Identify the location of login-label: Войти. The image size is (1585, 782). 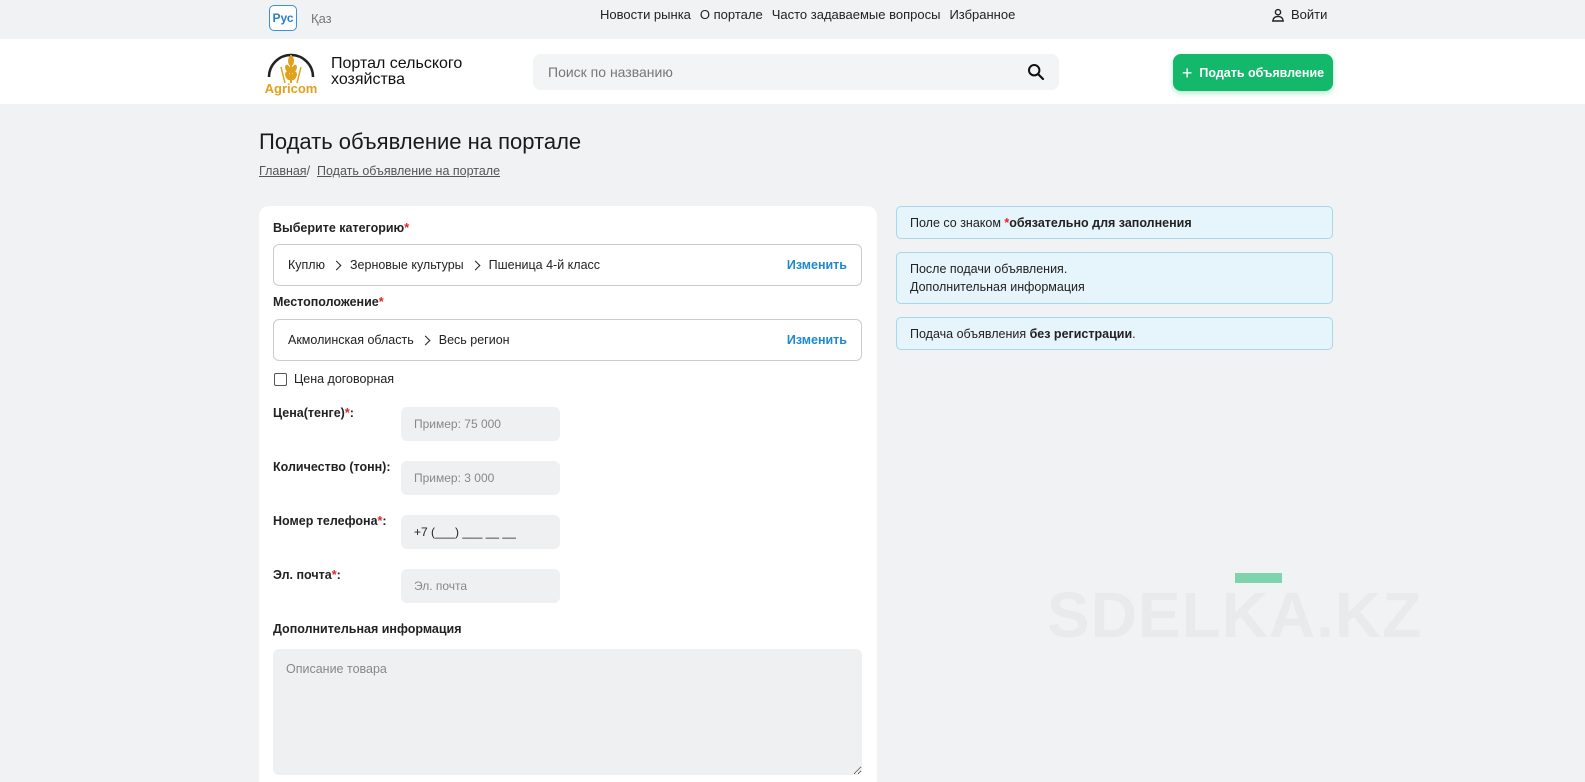
(1309, 14).